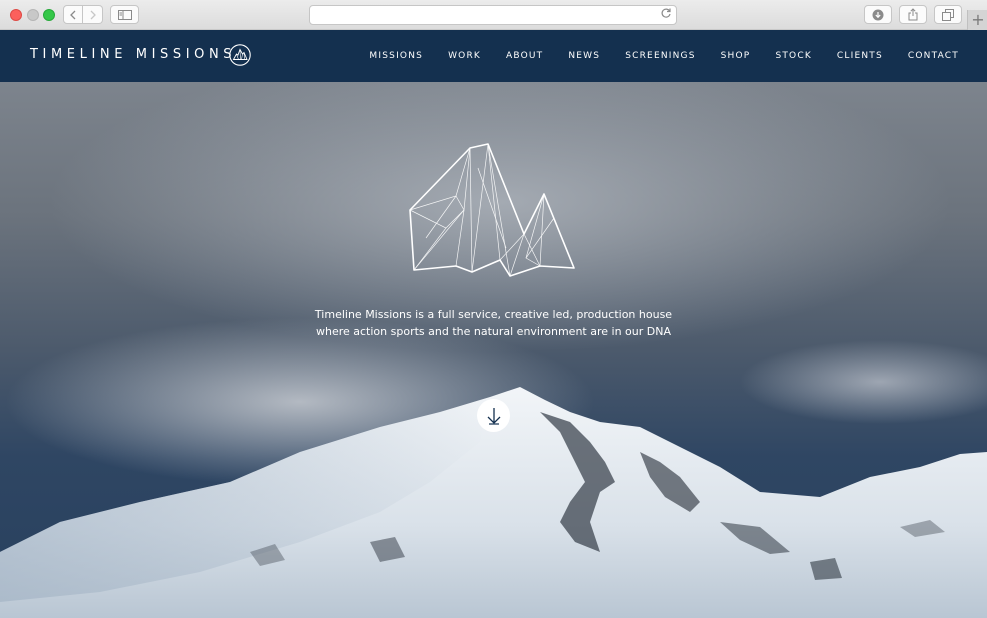  I want to click on mountain-emblem-icon, so click(492, 210).